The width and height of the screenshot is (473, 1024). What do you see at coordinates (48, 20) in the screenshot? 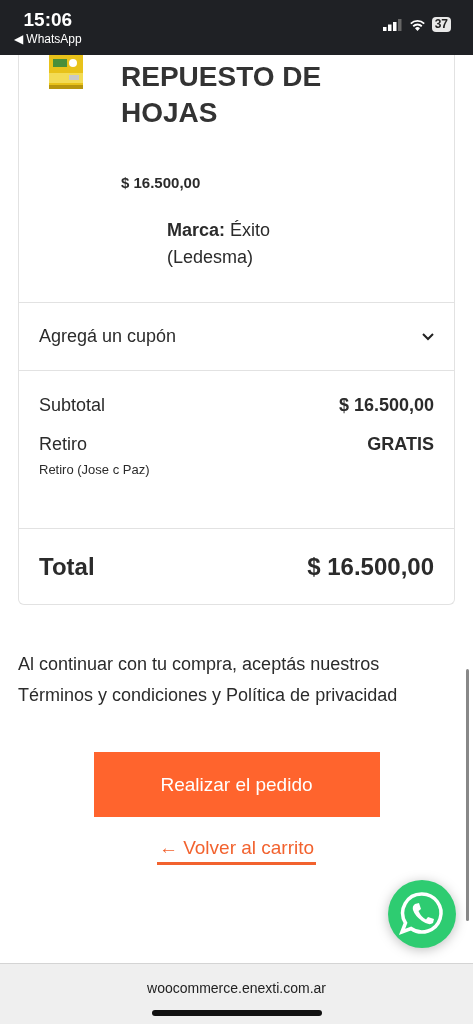
I see `status-time: 15:06` at bounding box center [48, 20].